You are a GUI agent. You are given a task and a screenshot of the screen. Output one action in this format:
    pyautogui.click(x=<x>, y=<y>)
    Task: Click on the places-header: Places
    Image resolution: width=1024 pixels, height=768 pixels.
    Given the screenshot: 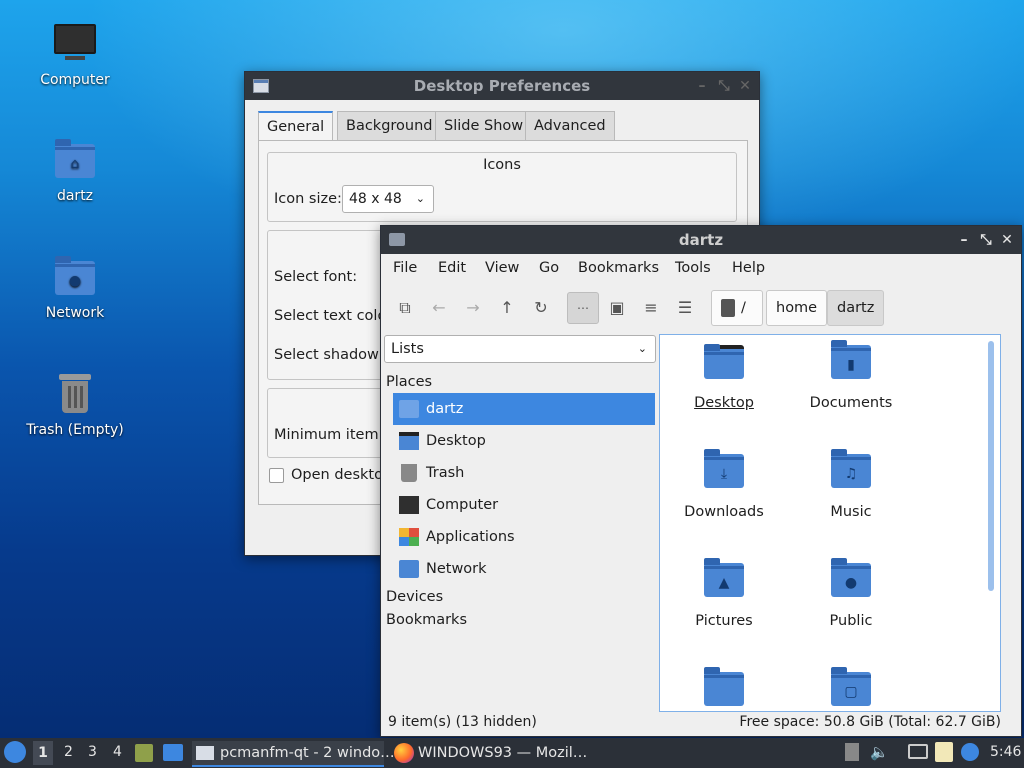 What is the action you would take?
    pyautogui.click(x=409, y=382)
    